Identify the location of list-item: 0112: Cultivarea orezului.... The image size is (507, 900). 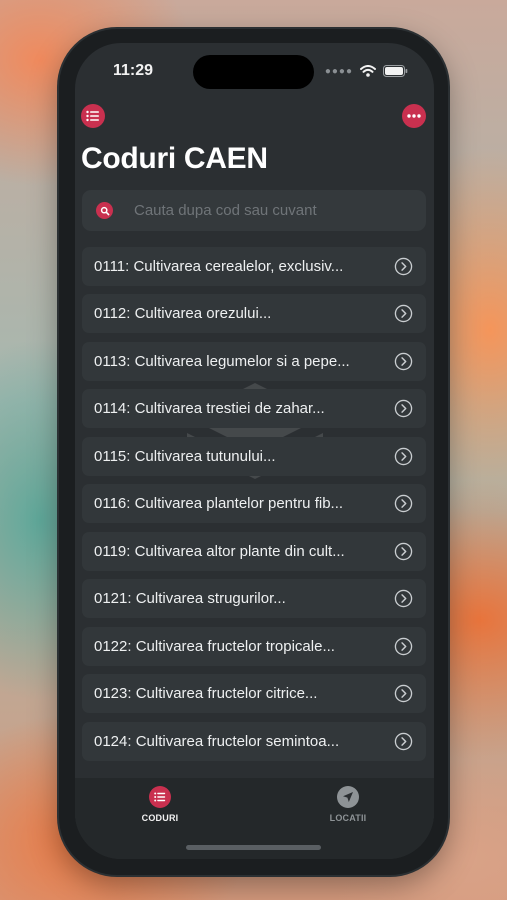
(254, 313).